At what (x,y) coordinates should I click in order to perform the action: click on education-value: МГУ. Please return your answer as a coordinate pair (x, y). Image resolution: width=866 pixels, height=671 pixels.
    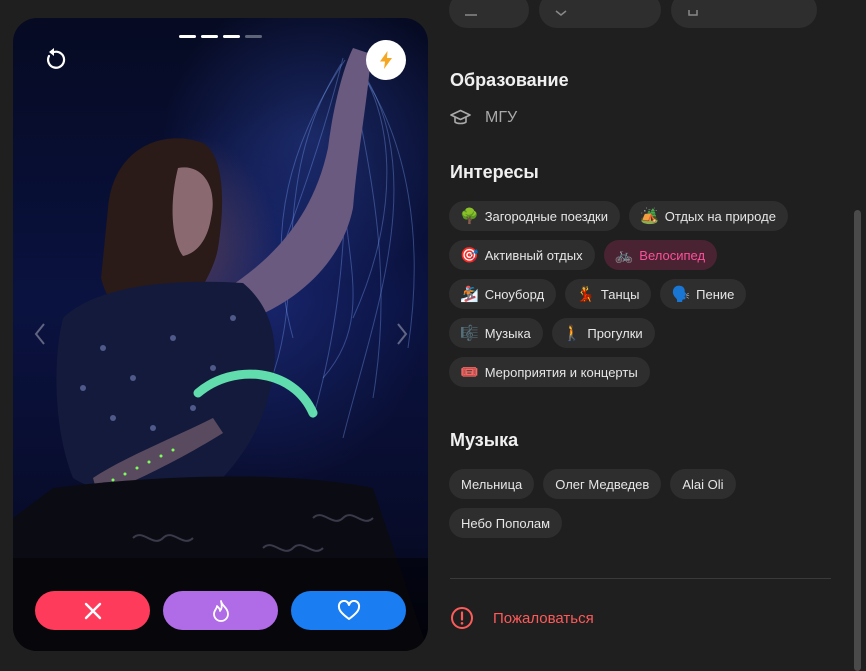
    Looking at the image, I should click on (501, 117).